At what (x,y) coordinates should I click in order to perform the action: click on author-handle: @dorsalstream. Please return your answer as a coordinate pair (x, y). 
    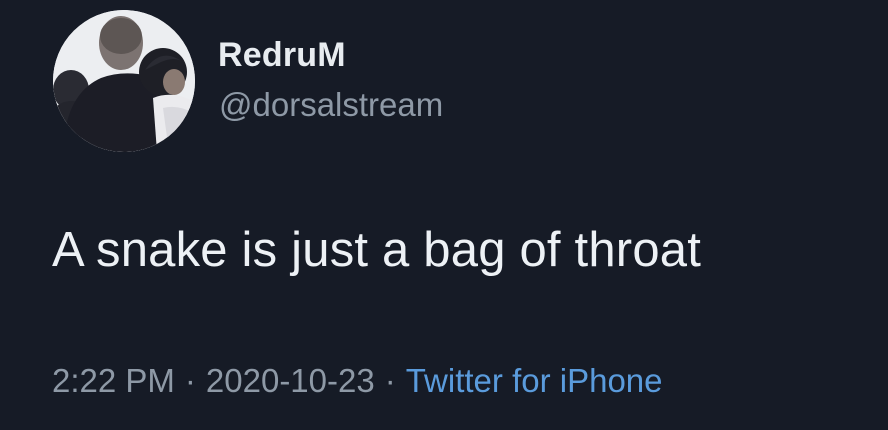
    Looking at the image, I should click on (331, 105).